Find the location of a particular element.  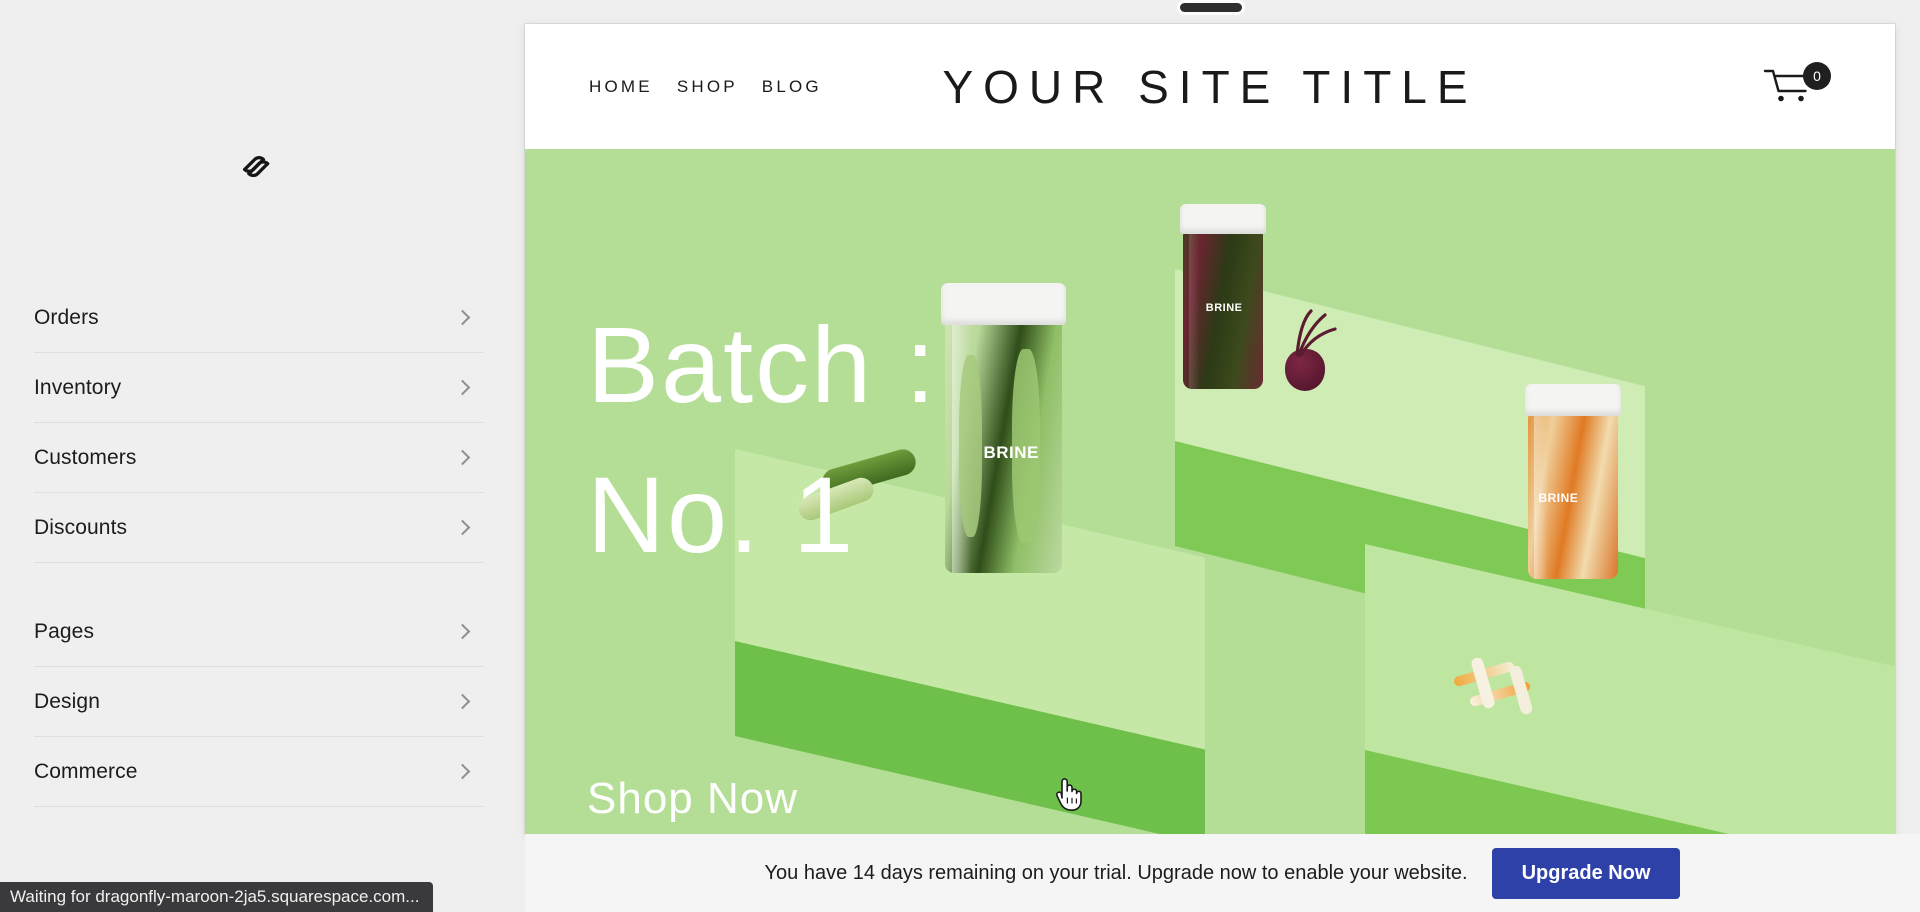

site-title: YOUR SITE TITLE is located at coordinates (1210, 86).